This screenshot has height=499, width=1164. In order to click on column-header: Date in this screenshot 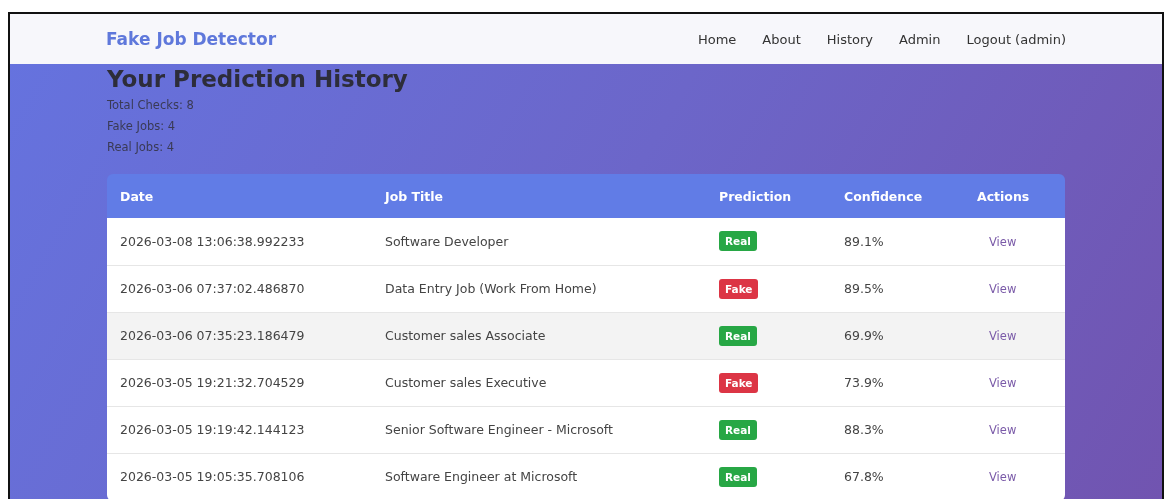, I will do `click(137, 196)`.